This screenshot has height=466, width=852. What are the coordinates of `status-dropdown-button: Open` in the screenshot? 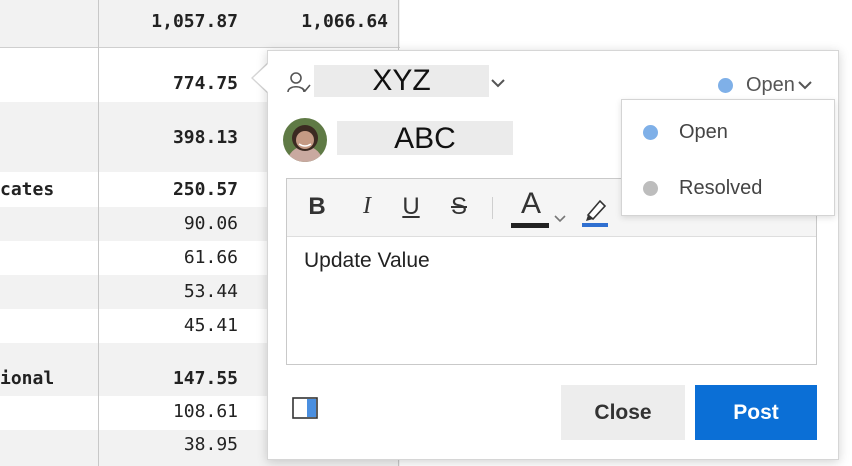 It's located at (765, 85).